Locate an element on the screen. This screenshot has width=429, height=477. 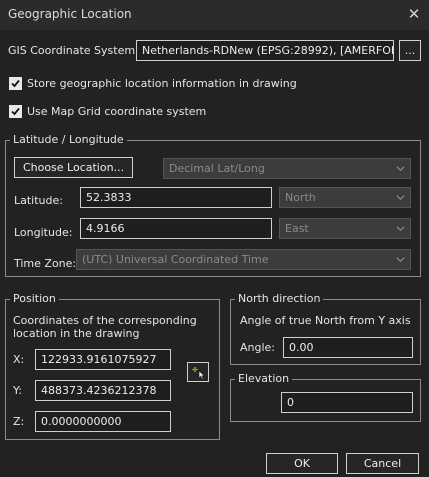
ok-button: OK is located at coordinates (302, 463).